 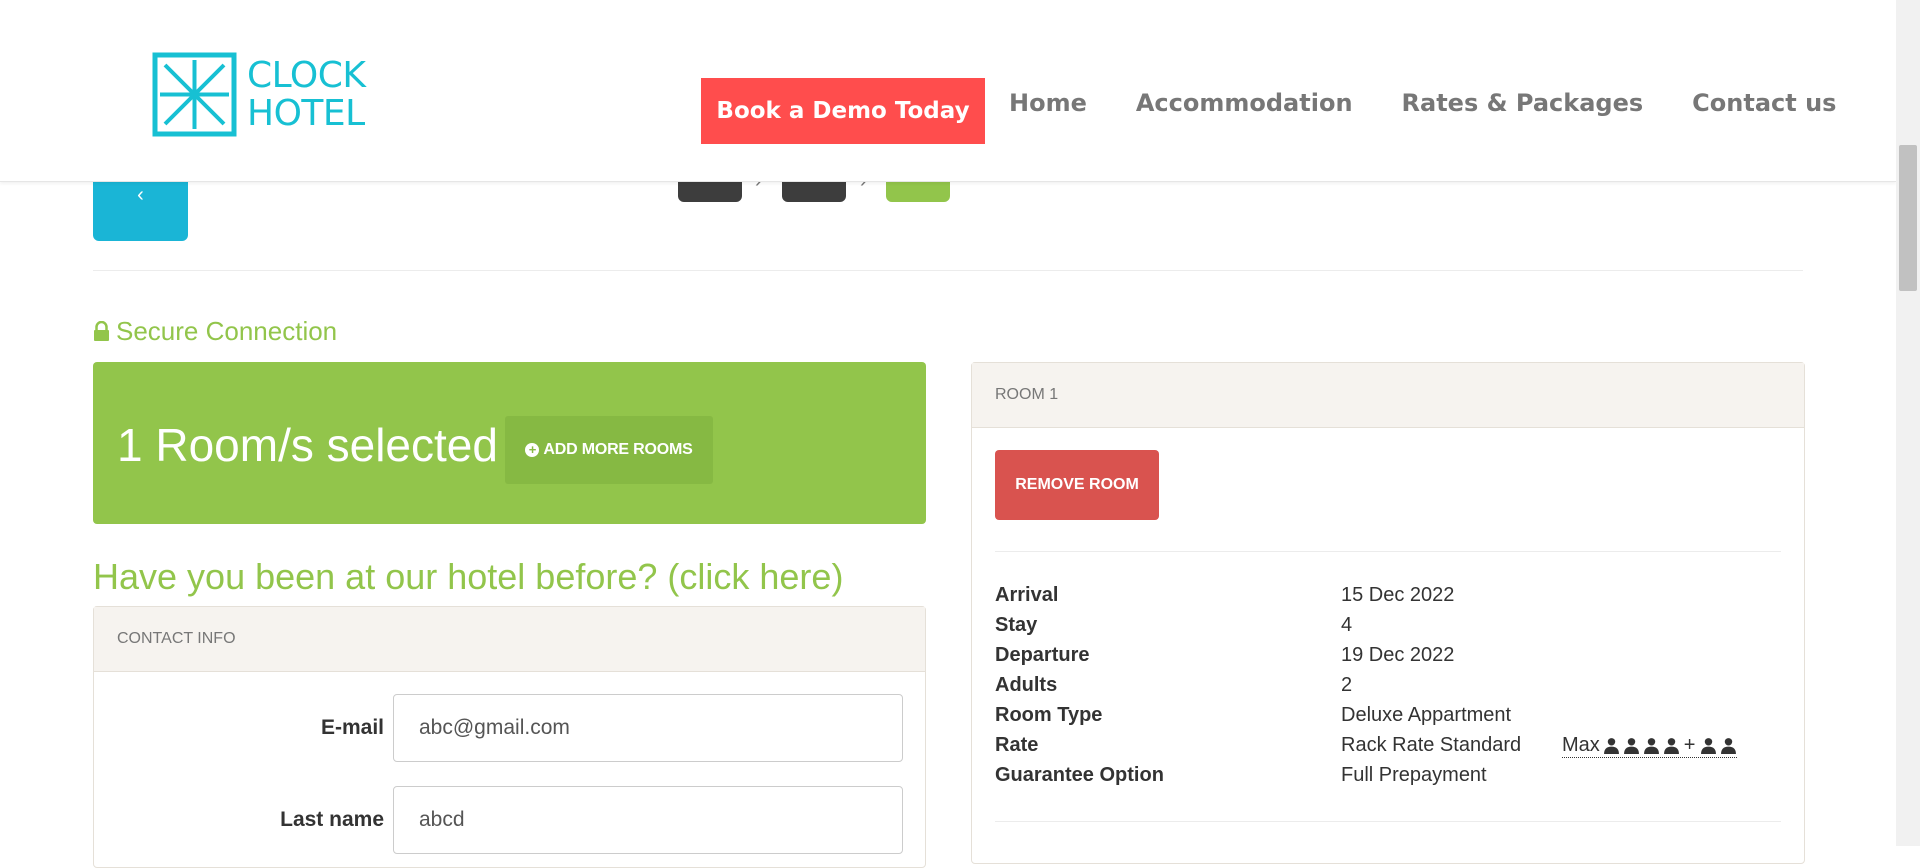 What do you see at coordinates (140, 195) in the screenshot?
I see `chevron-left-icon: ‹` at bounding box center [140, 195].